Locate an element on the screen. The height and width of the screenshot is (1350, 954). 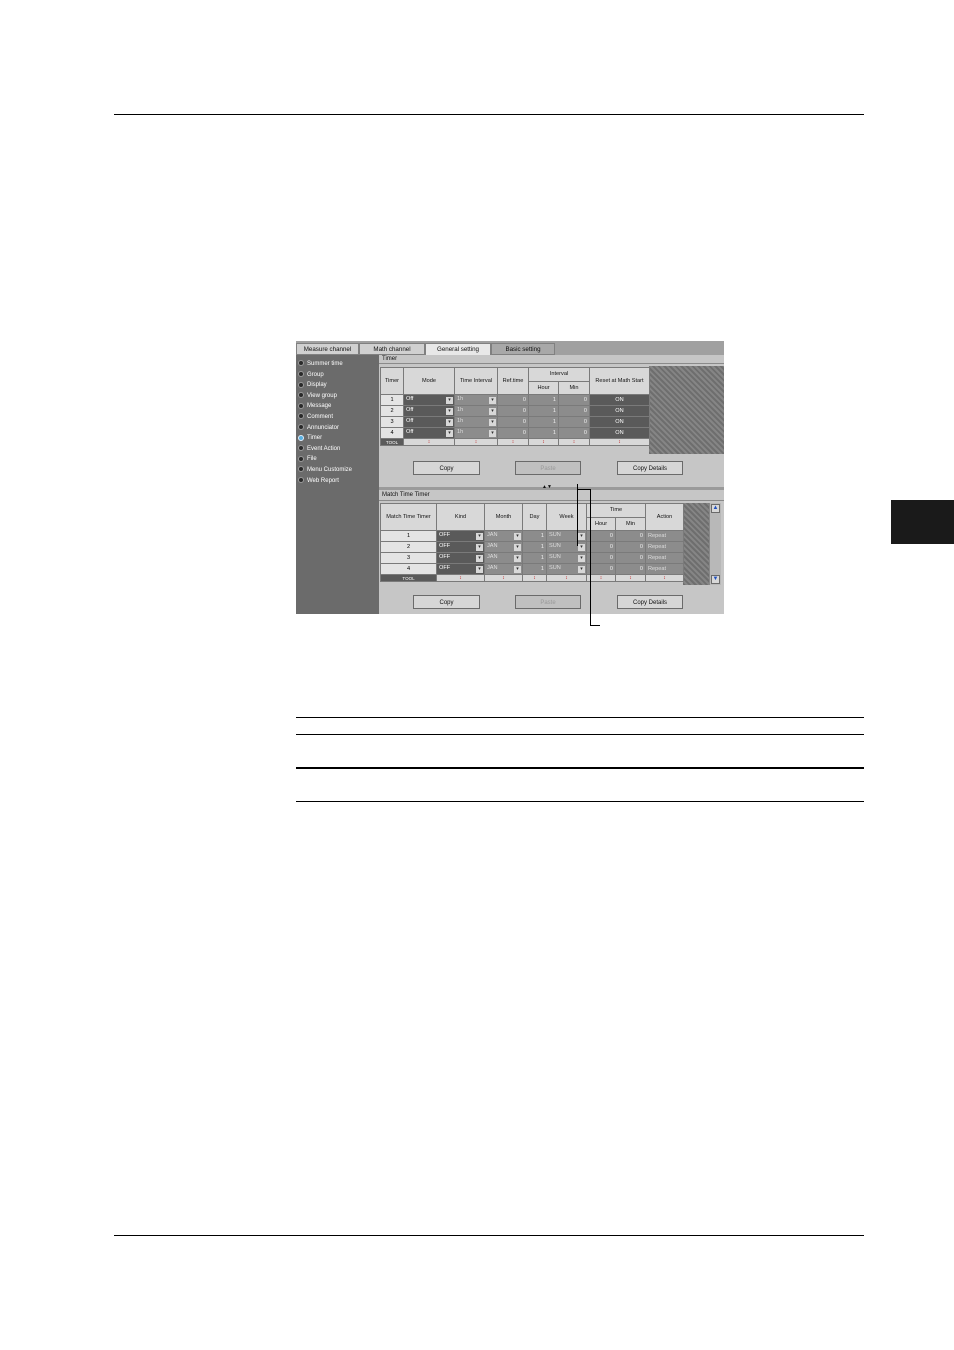
dropdown-icon: ▾ is located at coordinates (479, 547).